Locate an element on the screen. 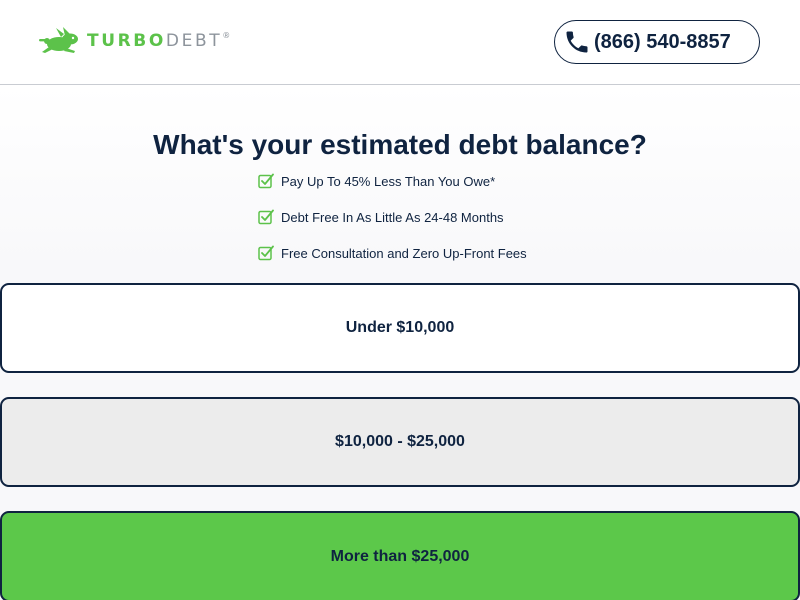  option-more-than-25000-button: More than $25,000 is located at coordinates (400, 555).